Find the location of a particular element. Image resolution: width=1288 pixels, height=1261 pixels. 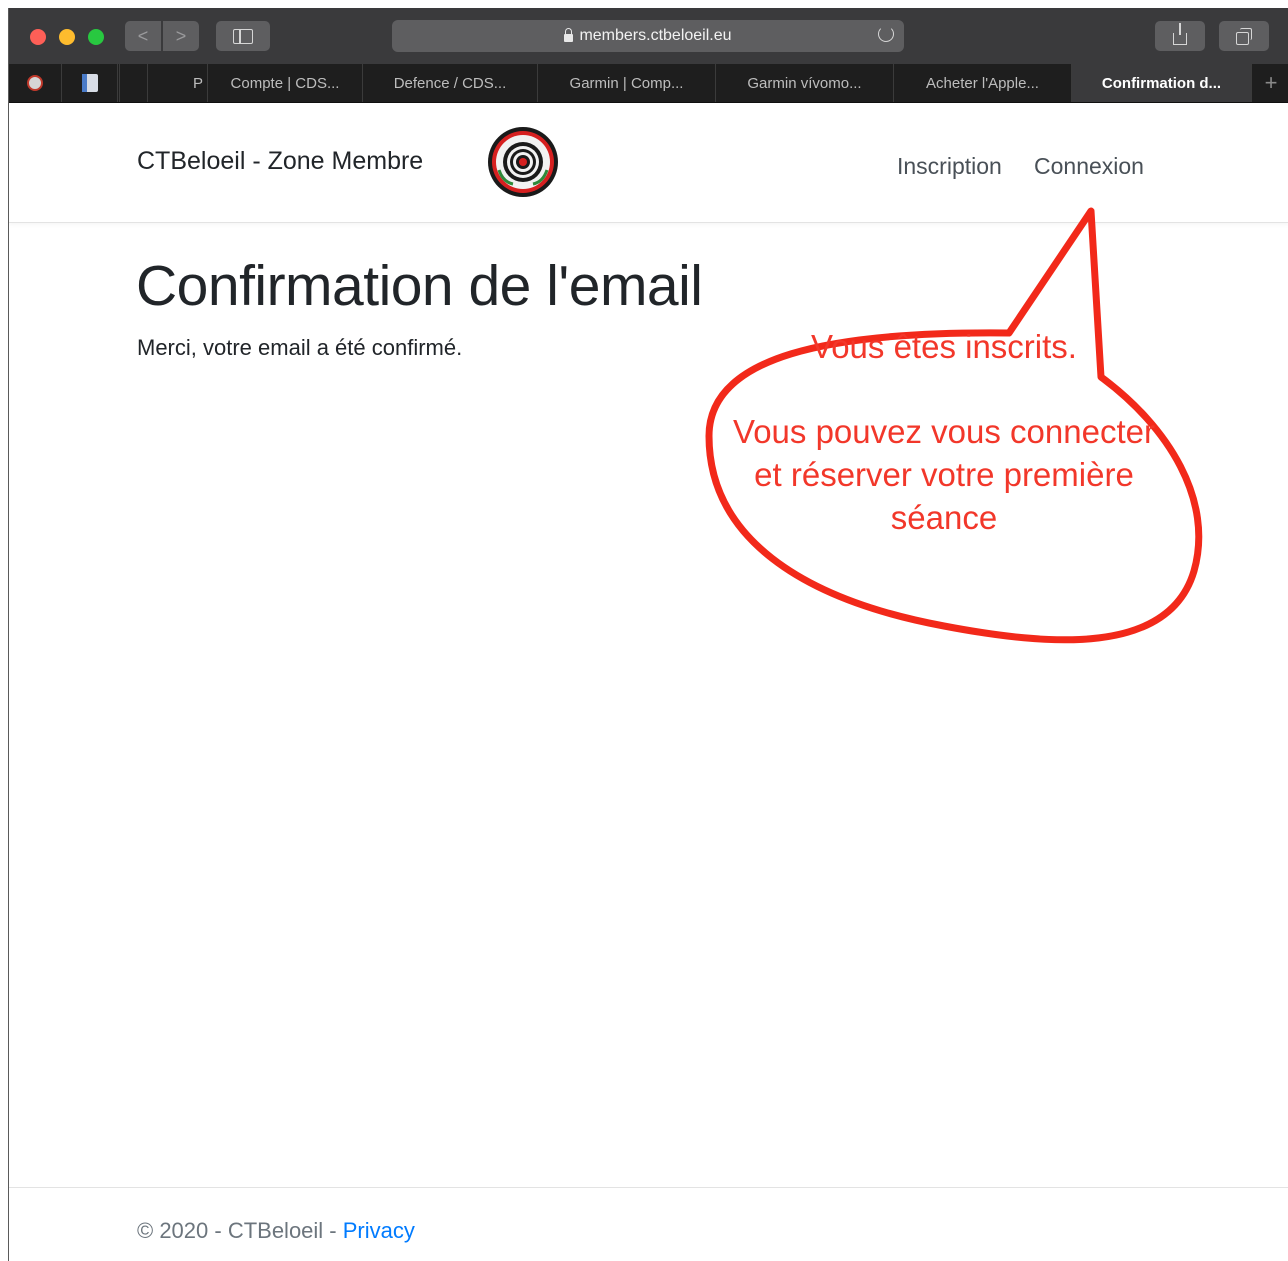

ctbeloeil-logo is located at coordinates (523, 162).